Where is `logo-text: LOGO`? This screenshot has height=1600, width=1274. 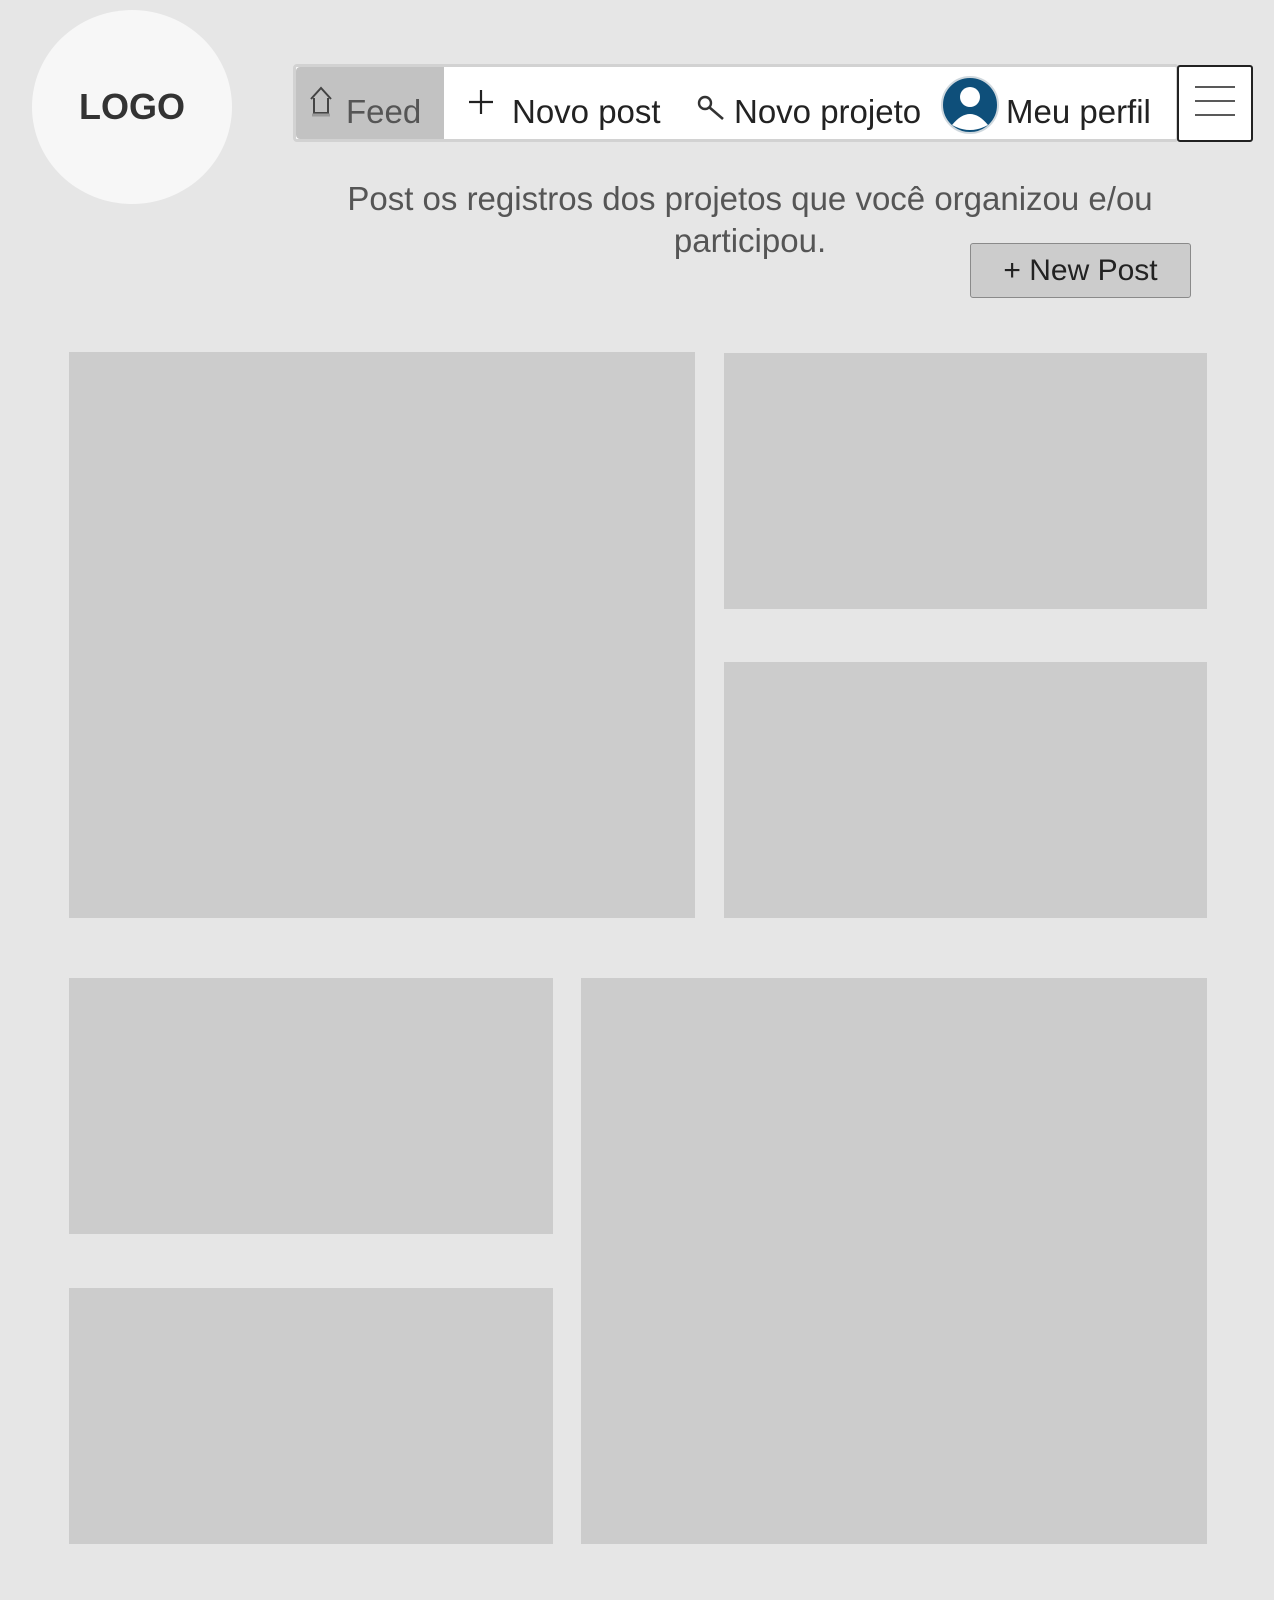
logo-text: LOGO is located at coordinates (132, 106).